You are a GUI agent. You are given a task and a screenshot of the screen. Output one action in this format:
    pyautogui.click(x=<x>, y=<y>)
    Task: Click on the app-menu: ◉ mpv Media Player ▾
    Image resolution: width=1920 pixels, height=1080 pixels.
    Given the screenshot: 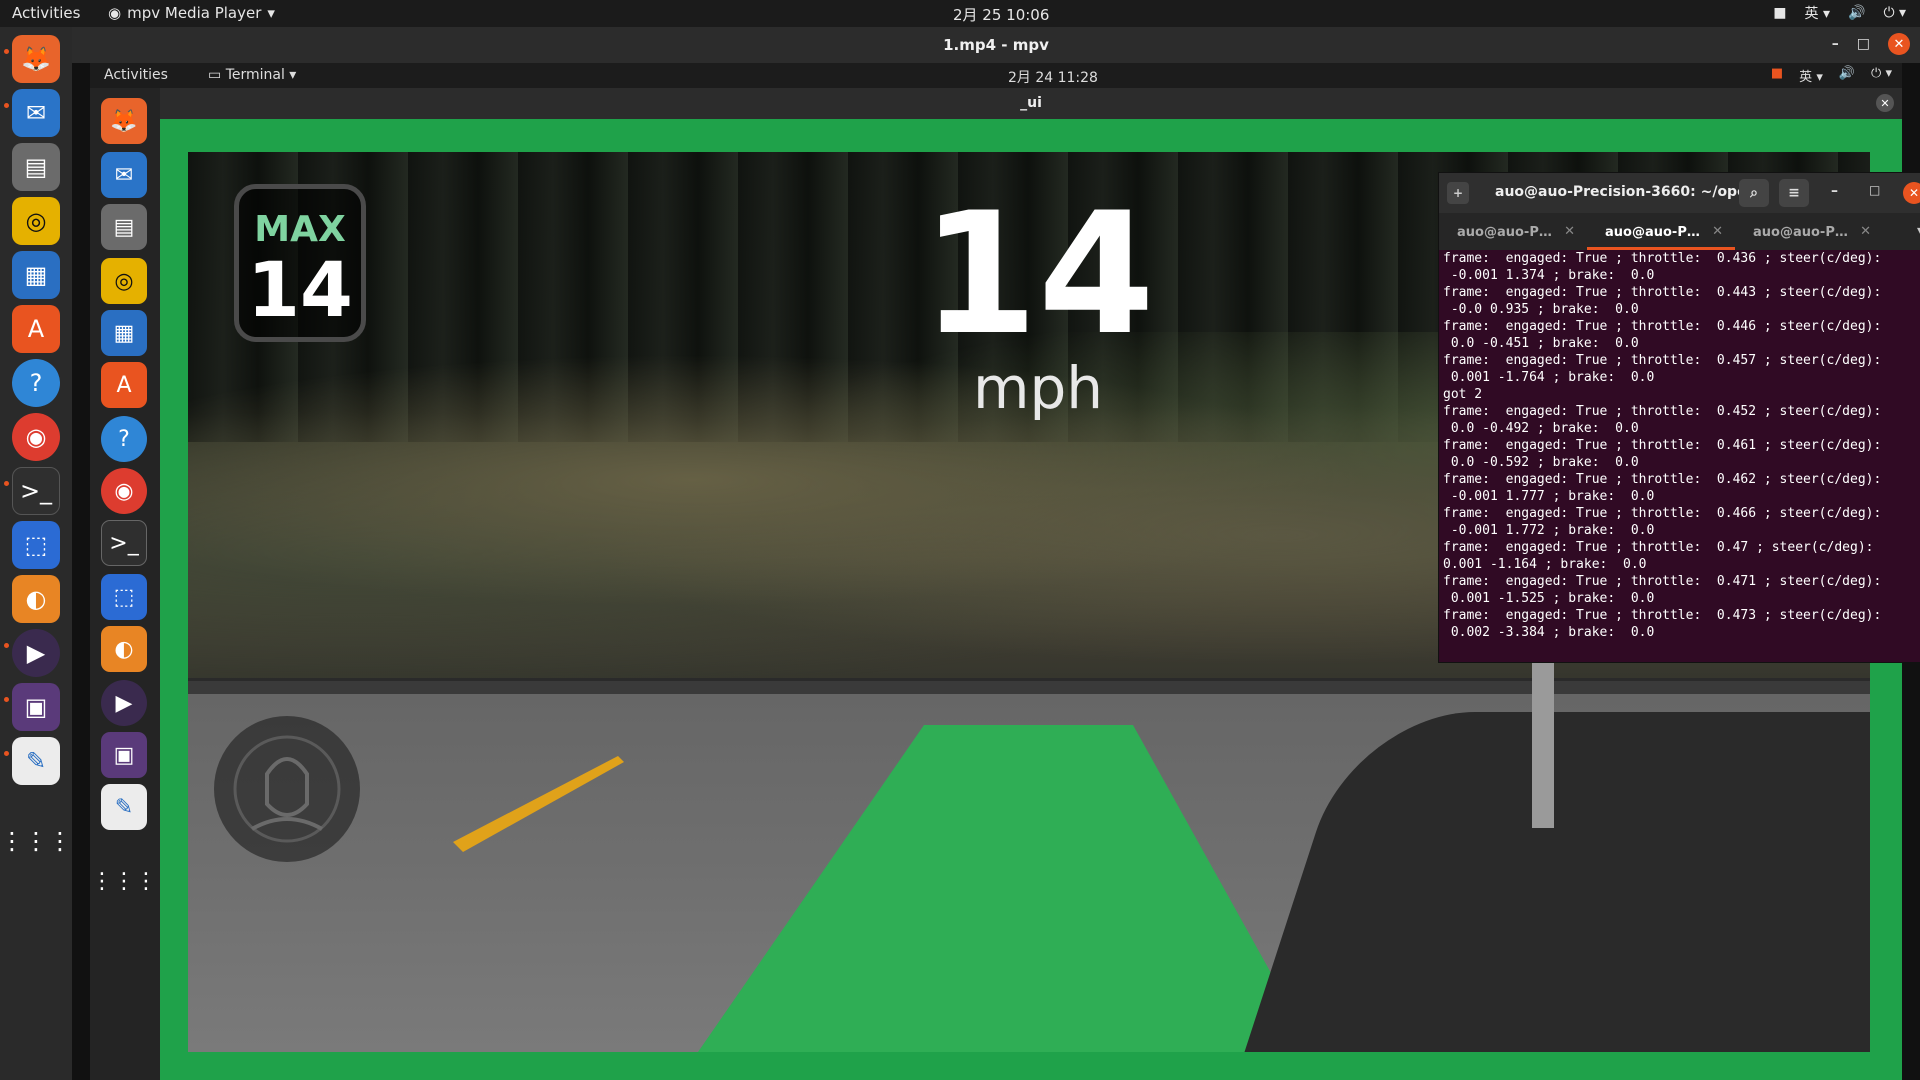 What is the action you would take?
    pyautogui.click(x=191, y=13)
    